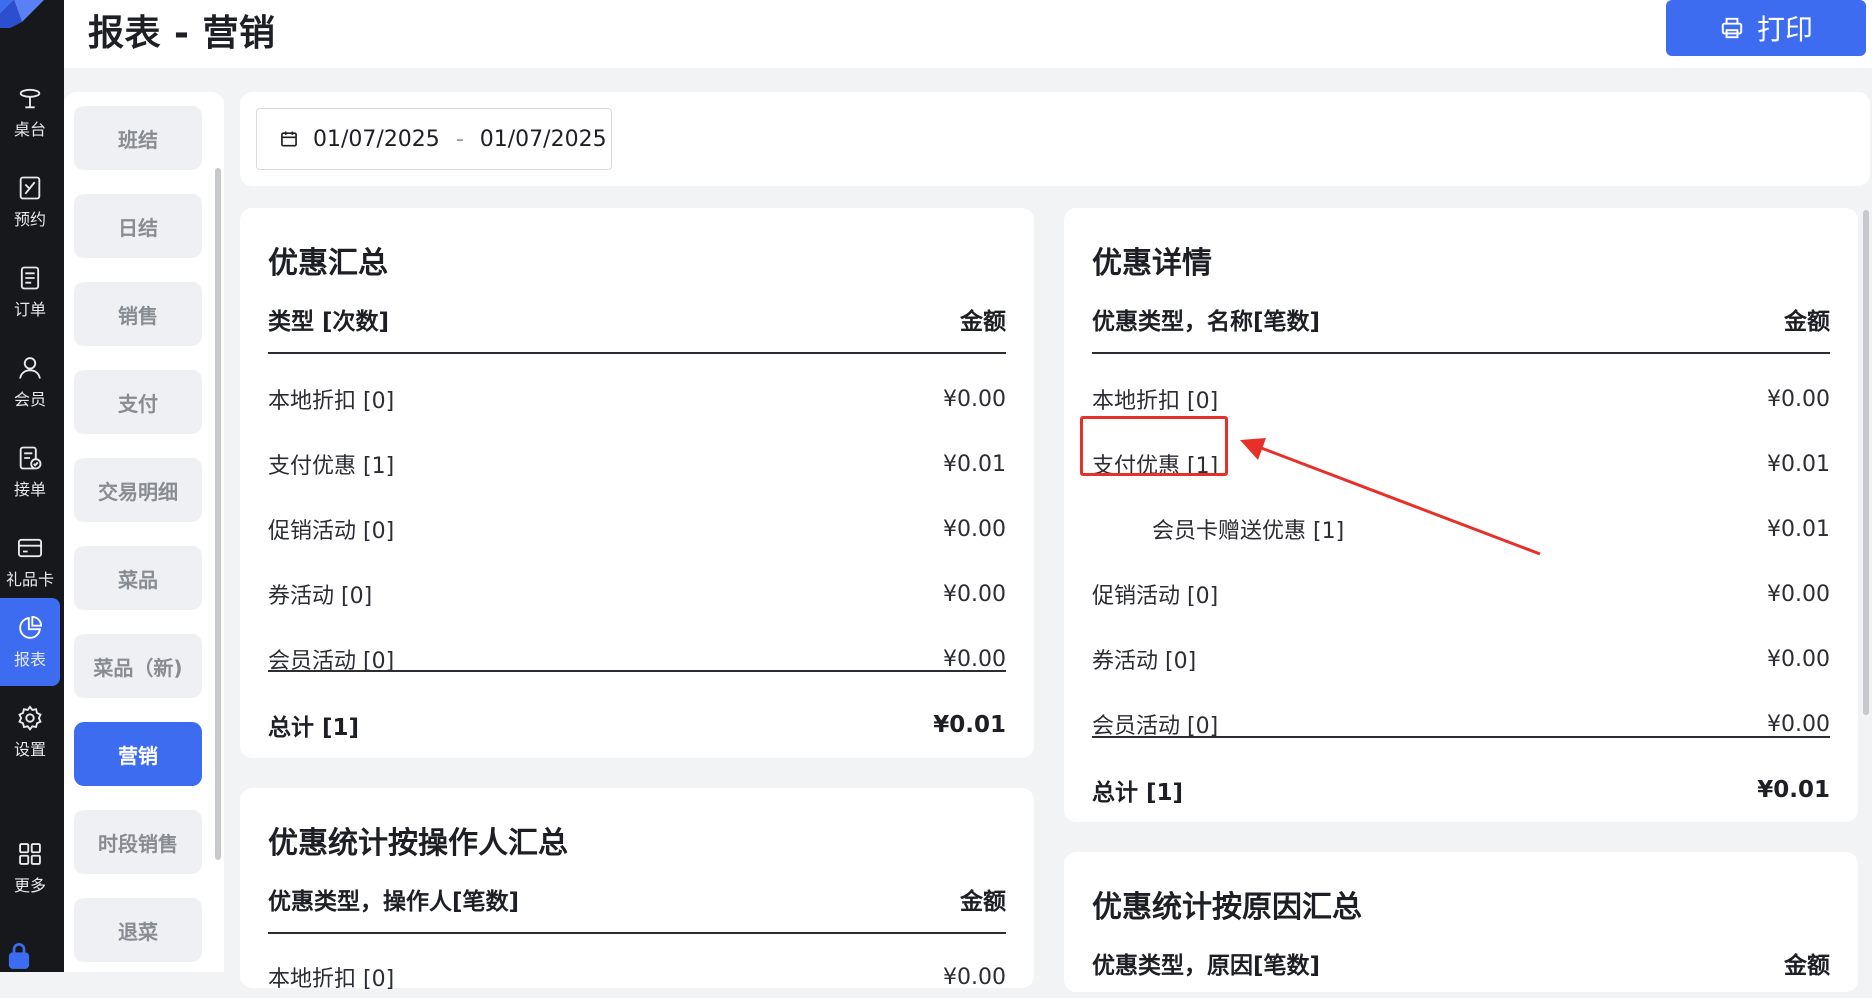 Image resolution: width=1872 pixels, height=998 pixels. Describe the element at coordinates (1461, 328) in the screenshot. I see `table-header: 优惠类型，名称[笔数] 金额` at that location.